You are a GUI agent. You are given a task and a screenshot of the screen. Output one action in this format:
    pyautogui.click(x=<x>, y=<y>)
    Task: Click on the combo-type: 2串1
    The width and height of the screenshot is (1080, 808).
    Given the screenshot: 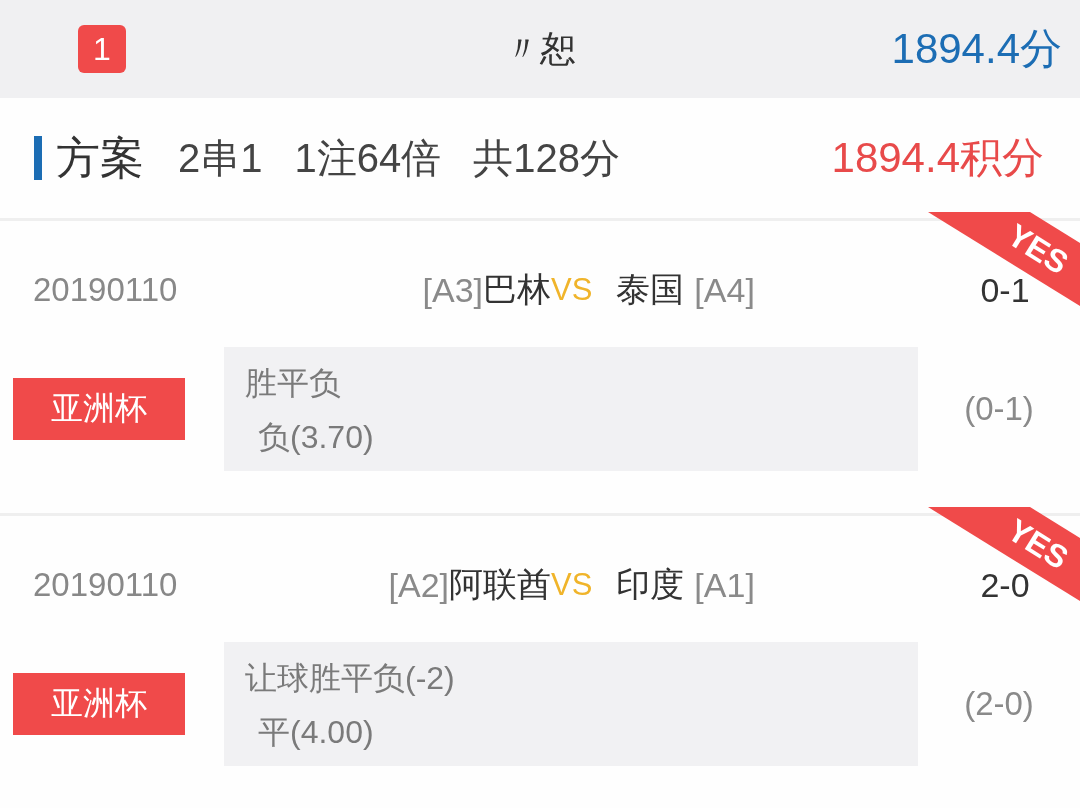 What is the action you would take?
    pyautogui.click(x=220, y=158)
    